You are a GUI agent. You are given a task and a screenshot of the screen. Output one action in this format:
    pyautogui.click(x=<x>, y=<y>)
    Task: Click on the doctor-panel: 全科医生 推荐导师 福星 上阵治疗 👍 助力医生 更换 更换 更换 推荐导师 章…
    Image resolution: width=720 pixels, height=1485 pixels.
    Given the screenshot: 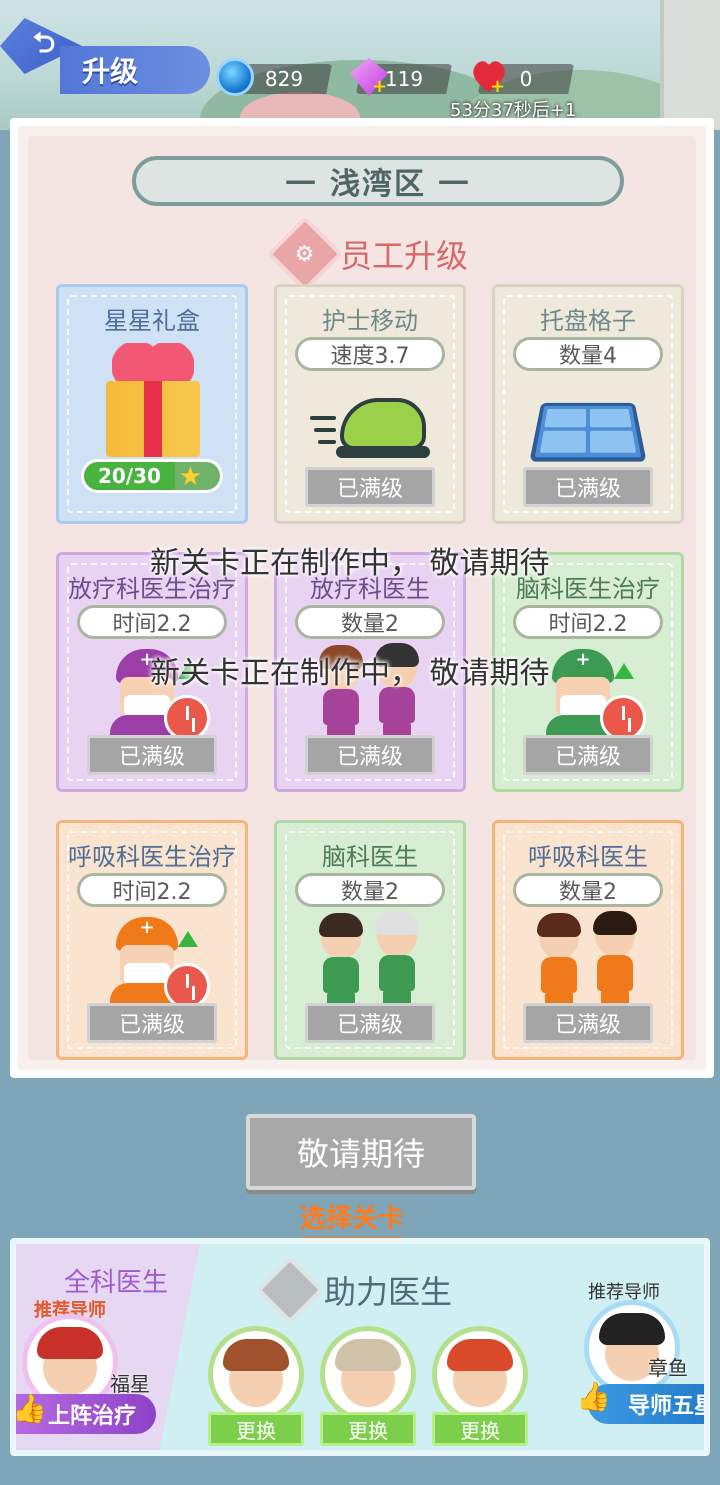 What is the action you would take?
    pyautogui.click(x=360, y=1347)
    